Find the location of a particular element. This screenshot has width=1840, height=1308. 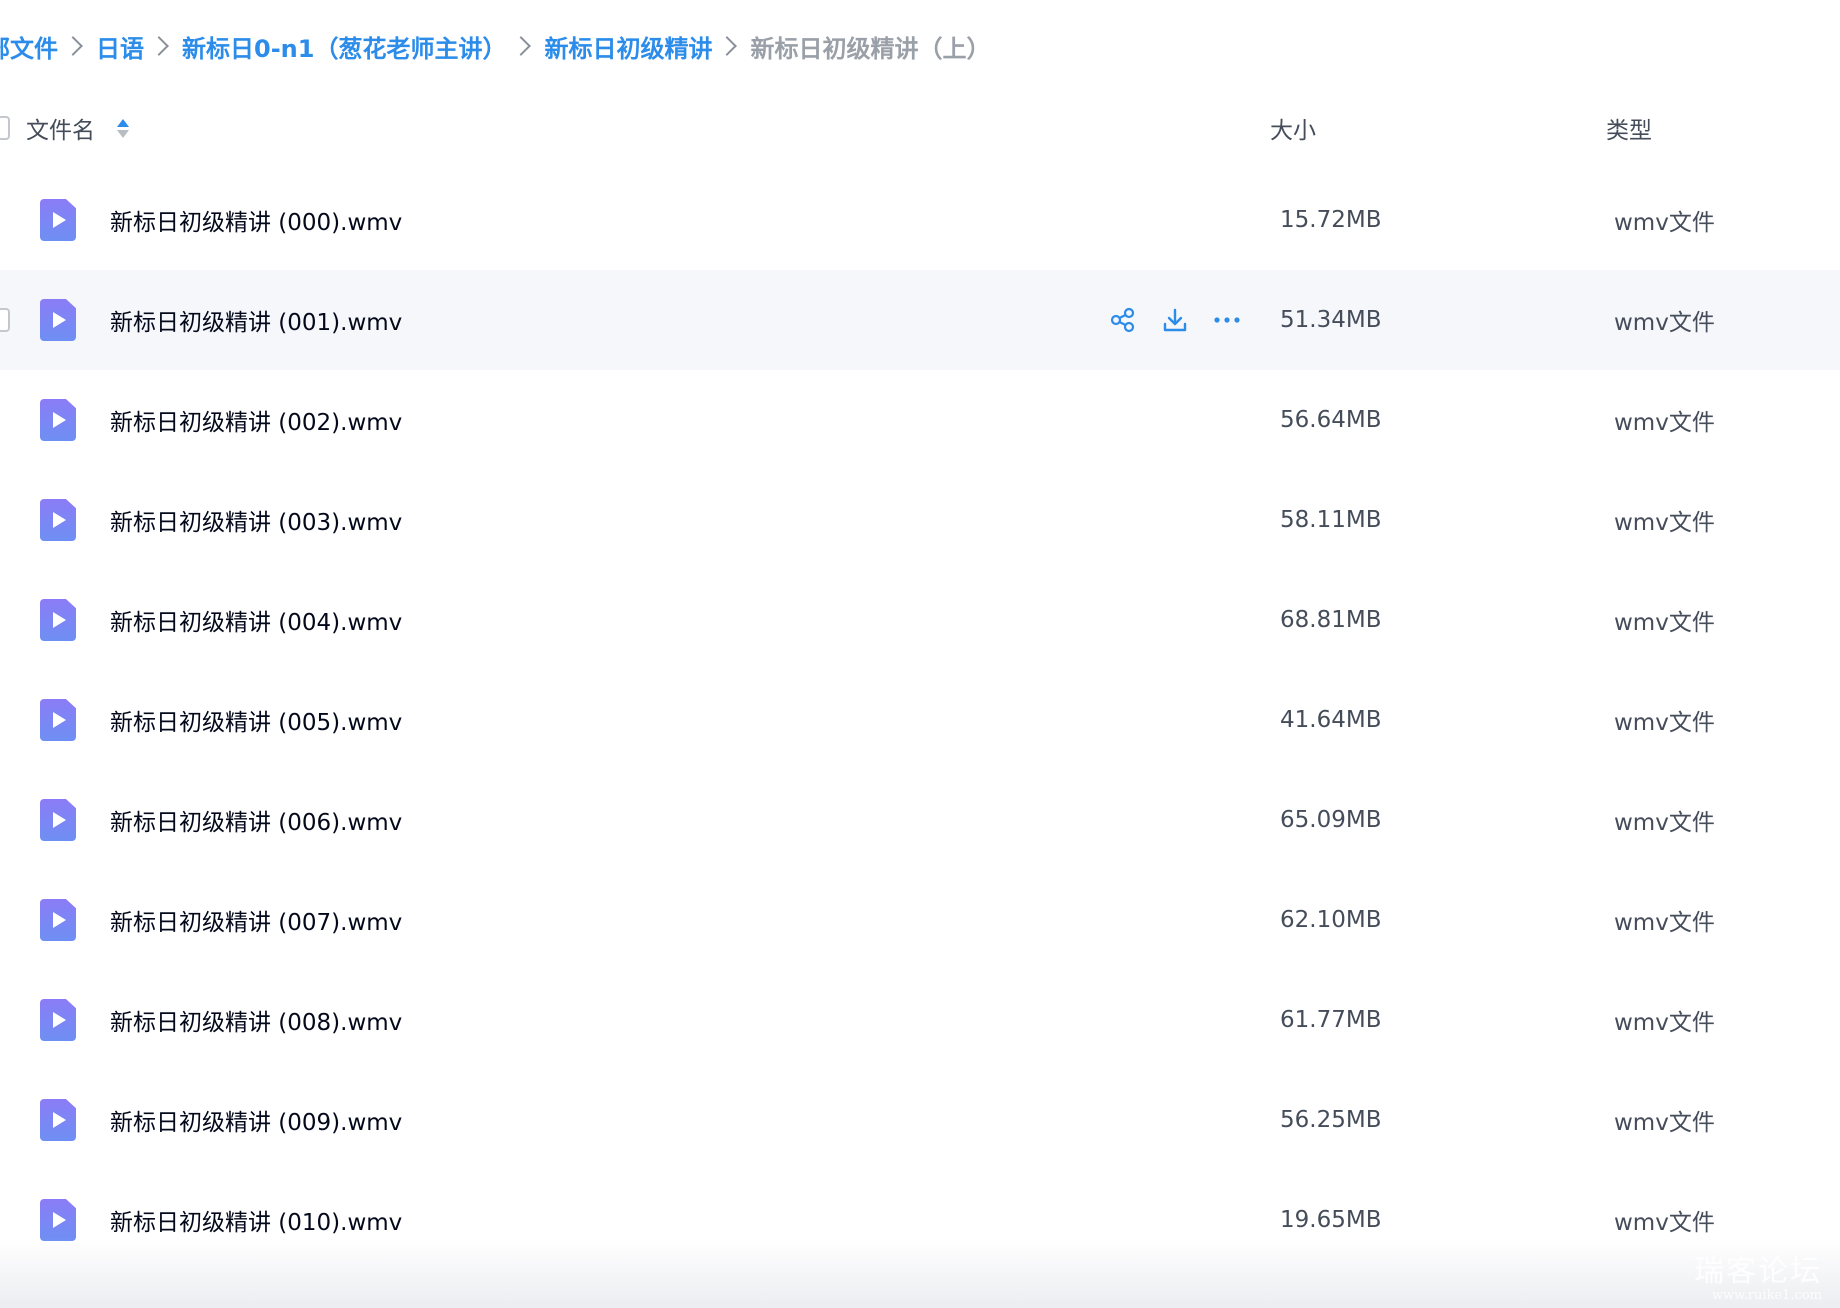

file-name: 新标日初级精讲 (008).wmv is located at coordinates (256, 1020).